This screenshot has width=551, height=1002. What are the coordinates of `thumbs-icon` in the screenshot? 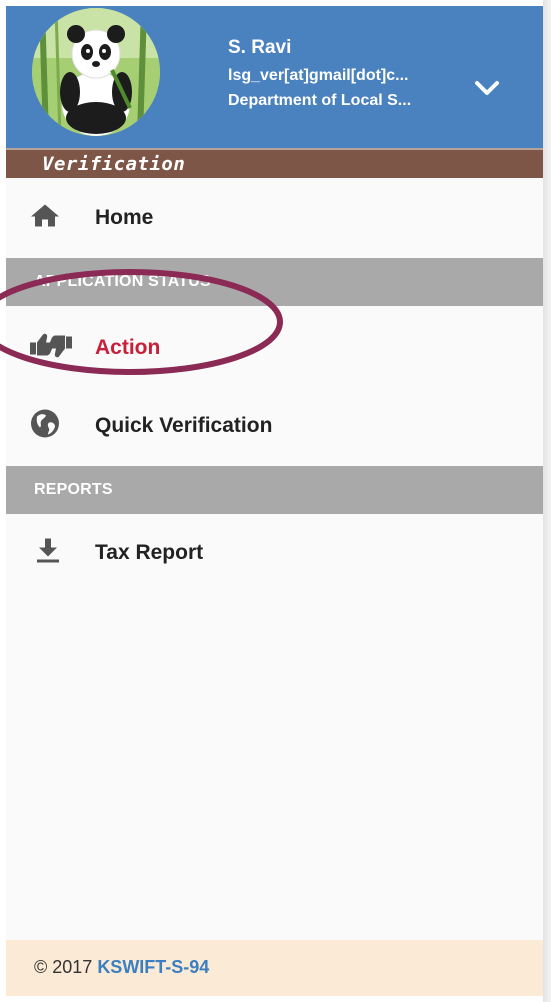 It's located at (51, 348).